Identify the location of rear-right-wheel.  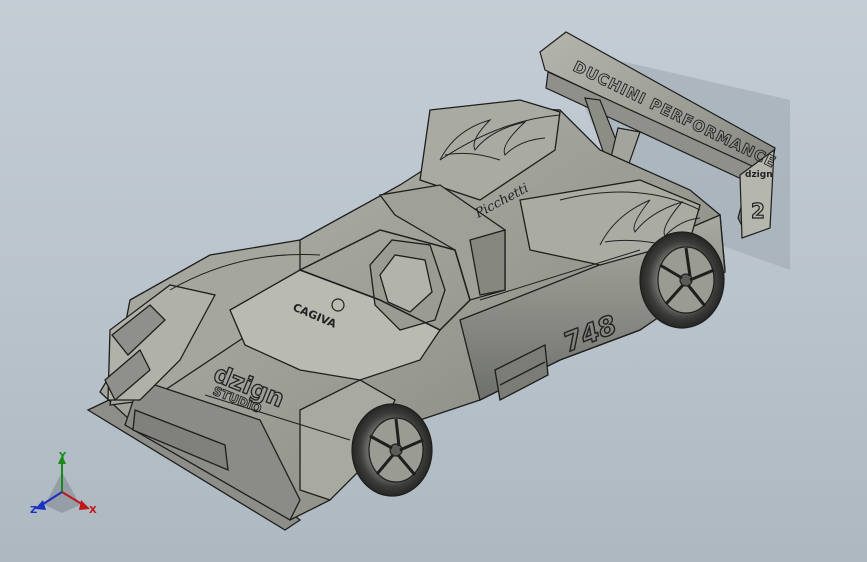
(682, 280).